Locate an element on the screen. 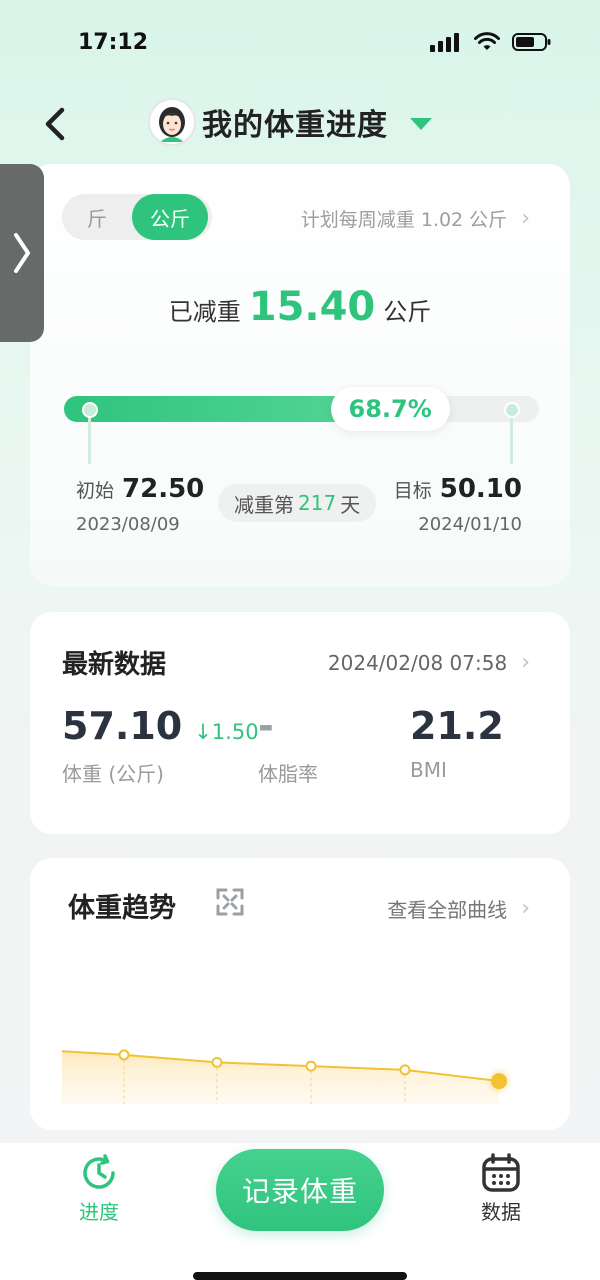 The height and width of the screenshot is (1280, 600). weekly-plan-text: 计划每周减重 1.02 公斤 is located at coordinates (404, 220).